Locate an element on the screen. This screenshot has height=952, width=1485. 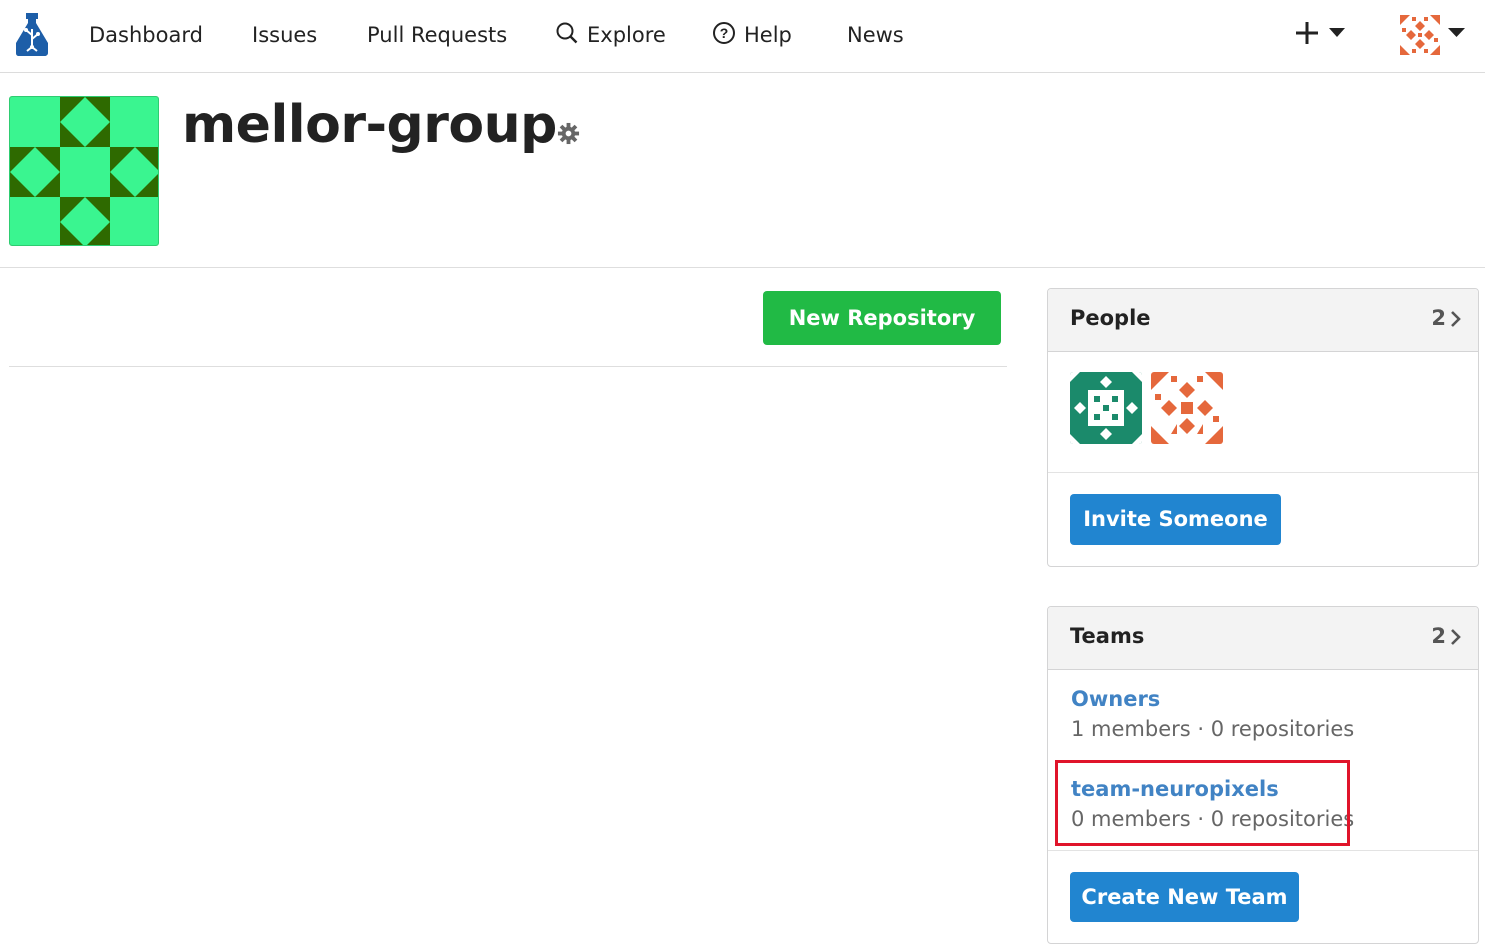
header-divider is located at coordinates (742, 267).